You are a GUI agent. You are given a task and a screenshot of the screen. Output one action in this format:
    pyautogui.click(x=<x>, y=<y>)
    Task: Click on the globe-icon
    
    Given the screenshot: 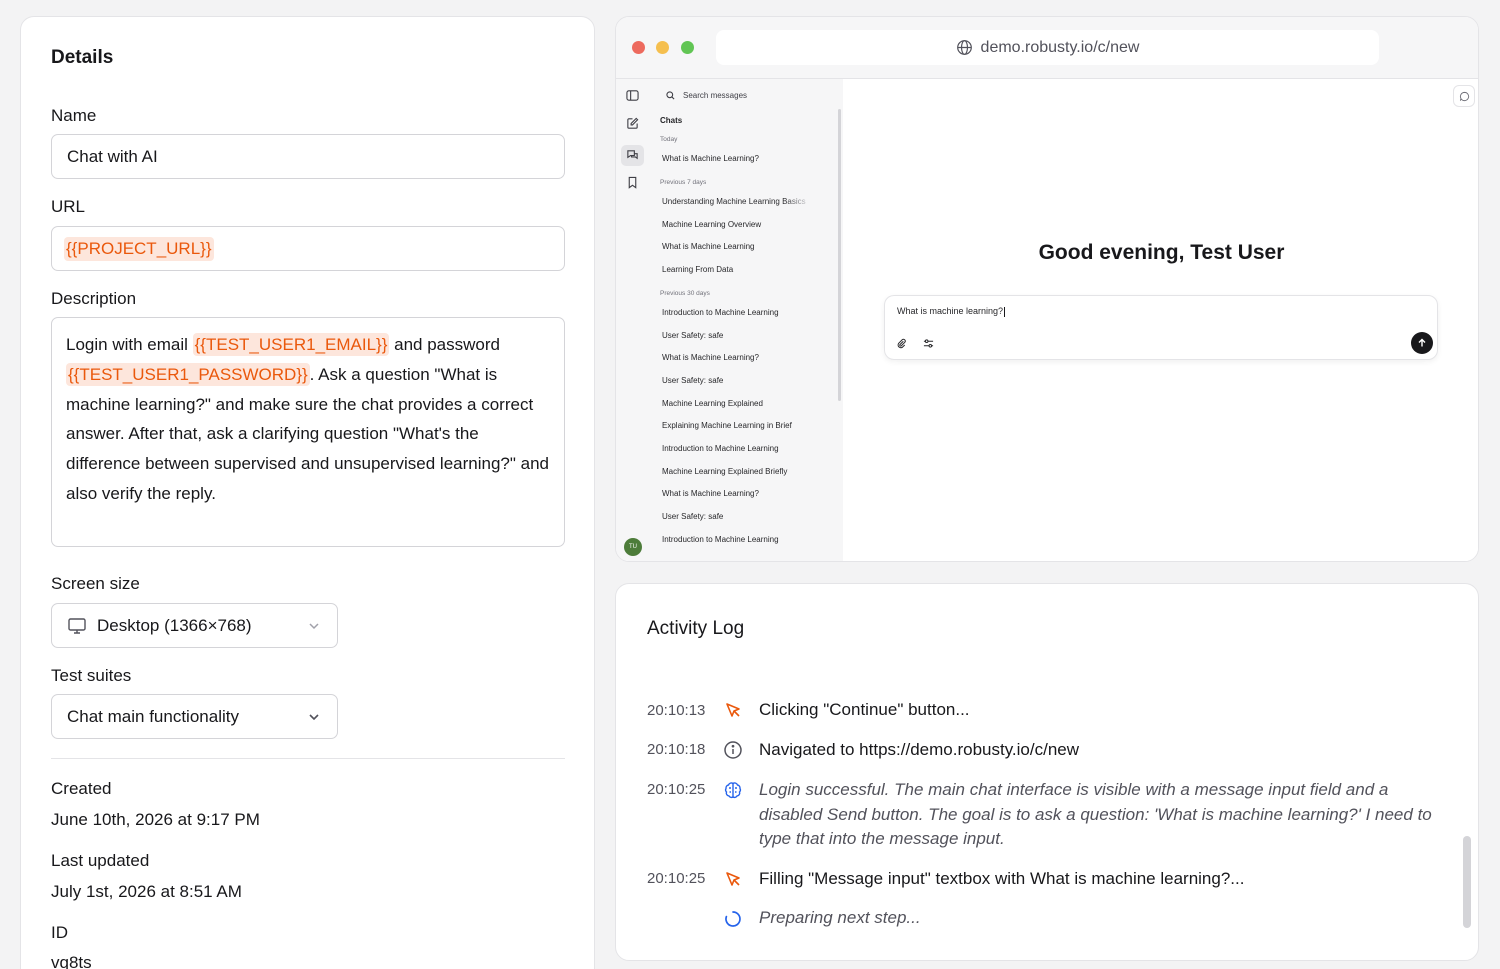 What is the action you would take?
    pyautogui.click(x=964, y=47)
    